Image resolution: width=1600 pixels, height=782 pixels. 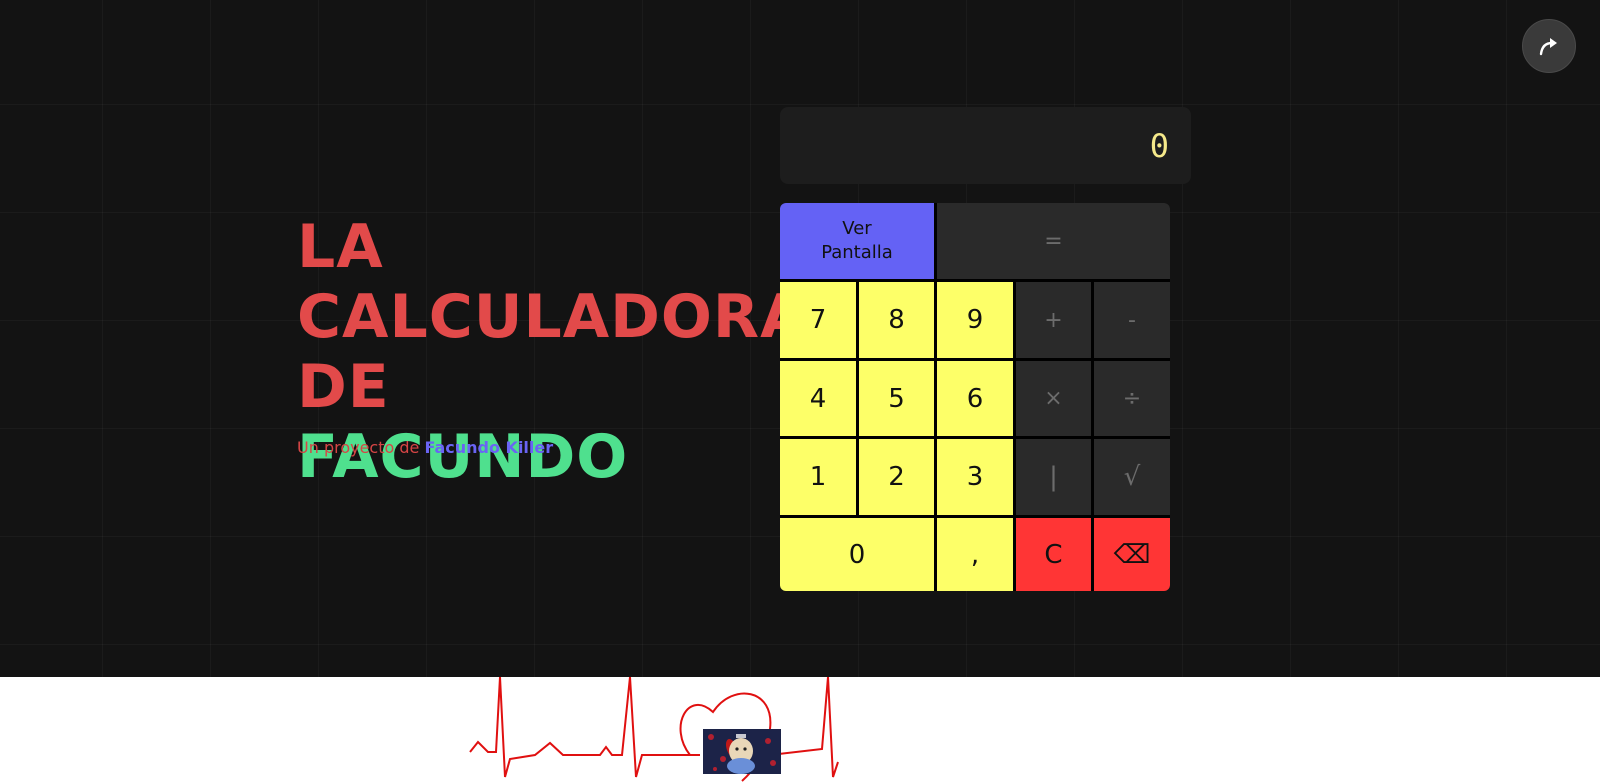 What do you see at coordinates (857, 228) in the screenshot?
I see `view-screen-label-line1: Ver` at bounding box center [857, 228].